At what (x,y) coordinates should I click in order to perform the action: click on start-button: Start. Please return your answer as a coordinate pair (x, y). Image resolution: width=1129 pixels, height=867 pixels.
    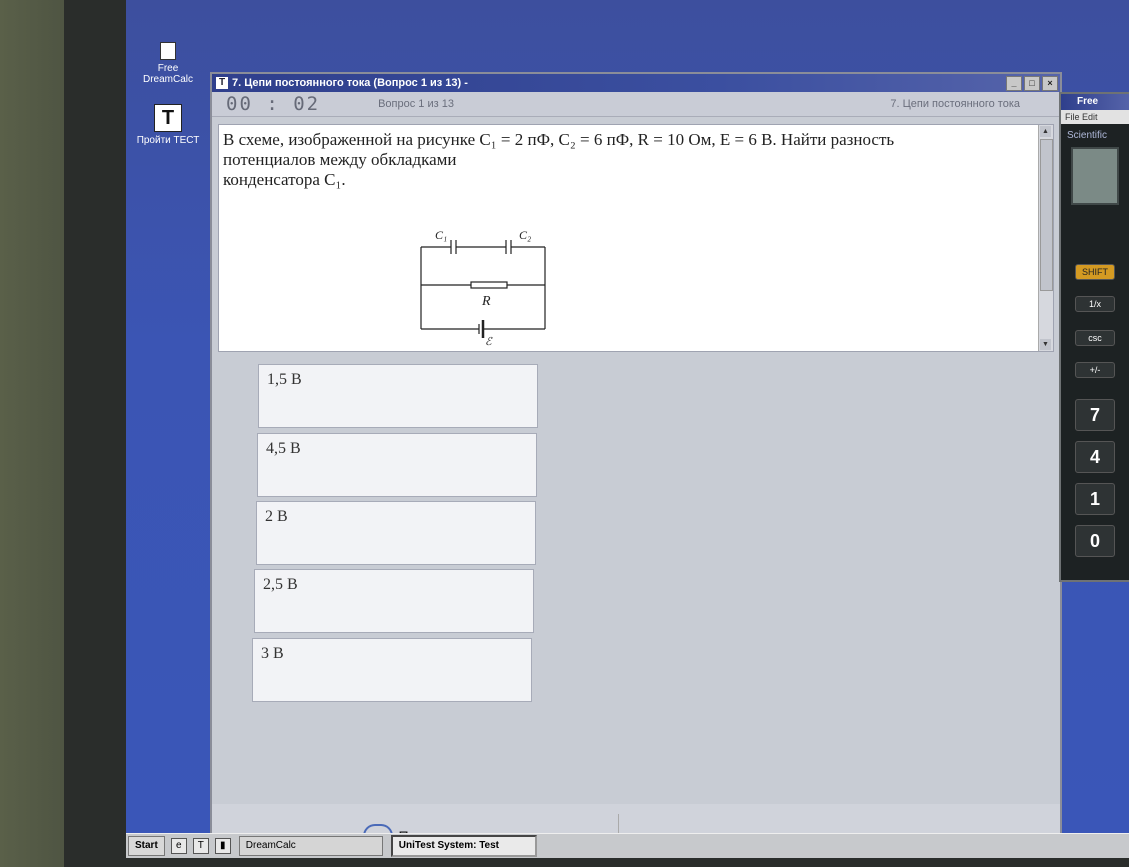
    Looking at the image, I should click on (146, 846).